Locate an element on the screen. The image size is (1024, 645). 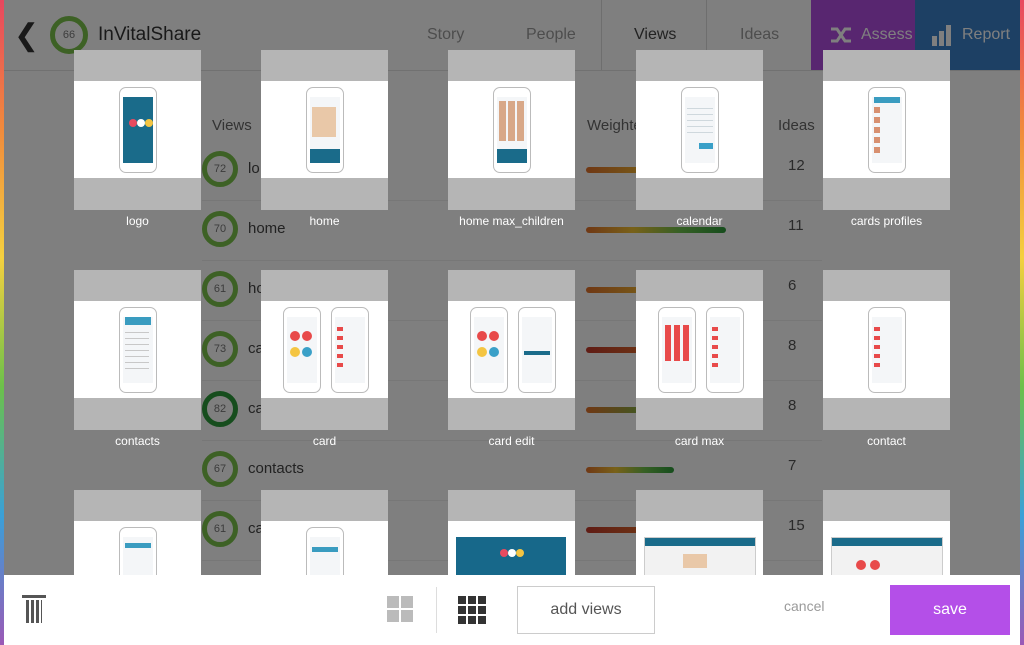
save-button: save is located at coordinates (950, 610).